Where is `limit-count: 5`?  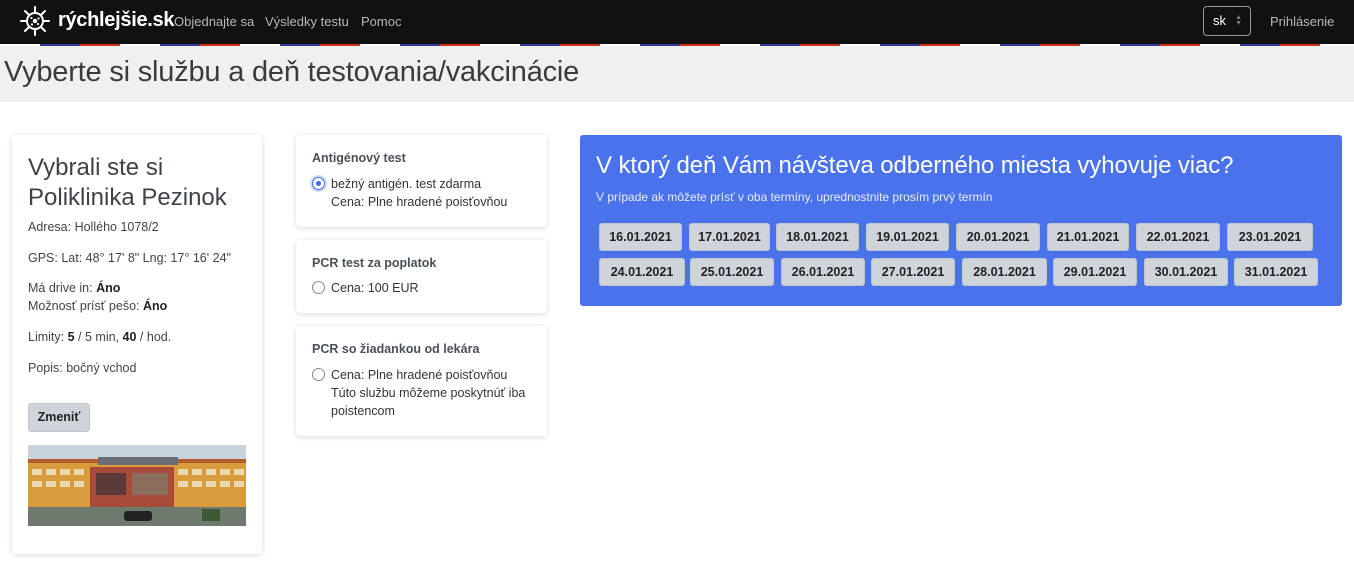 limit-count: 5 is located at coordinates (71, 337).